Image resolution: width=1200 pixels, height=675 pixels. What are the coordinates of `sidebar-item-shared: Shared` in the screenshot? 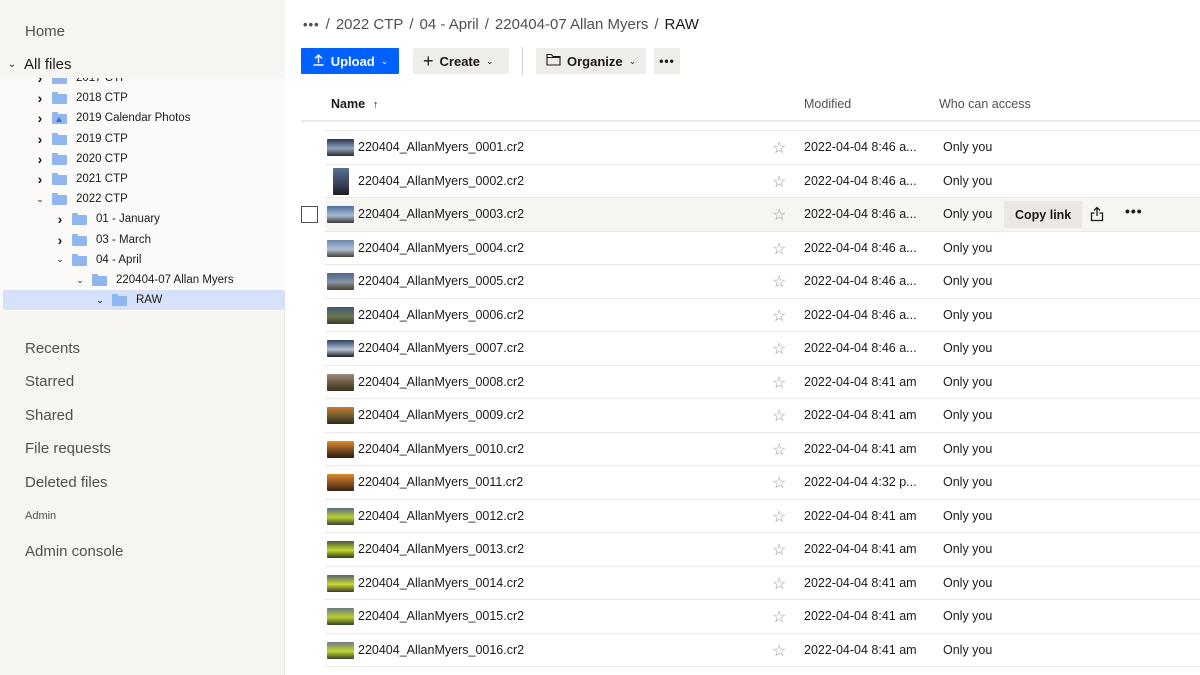 It's located at (49, 415).